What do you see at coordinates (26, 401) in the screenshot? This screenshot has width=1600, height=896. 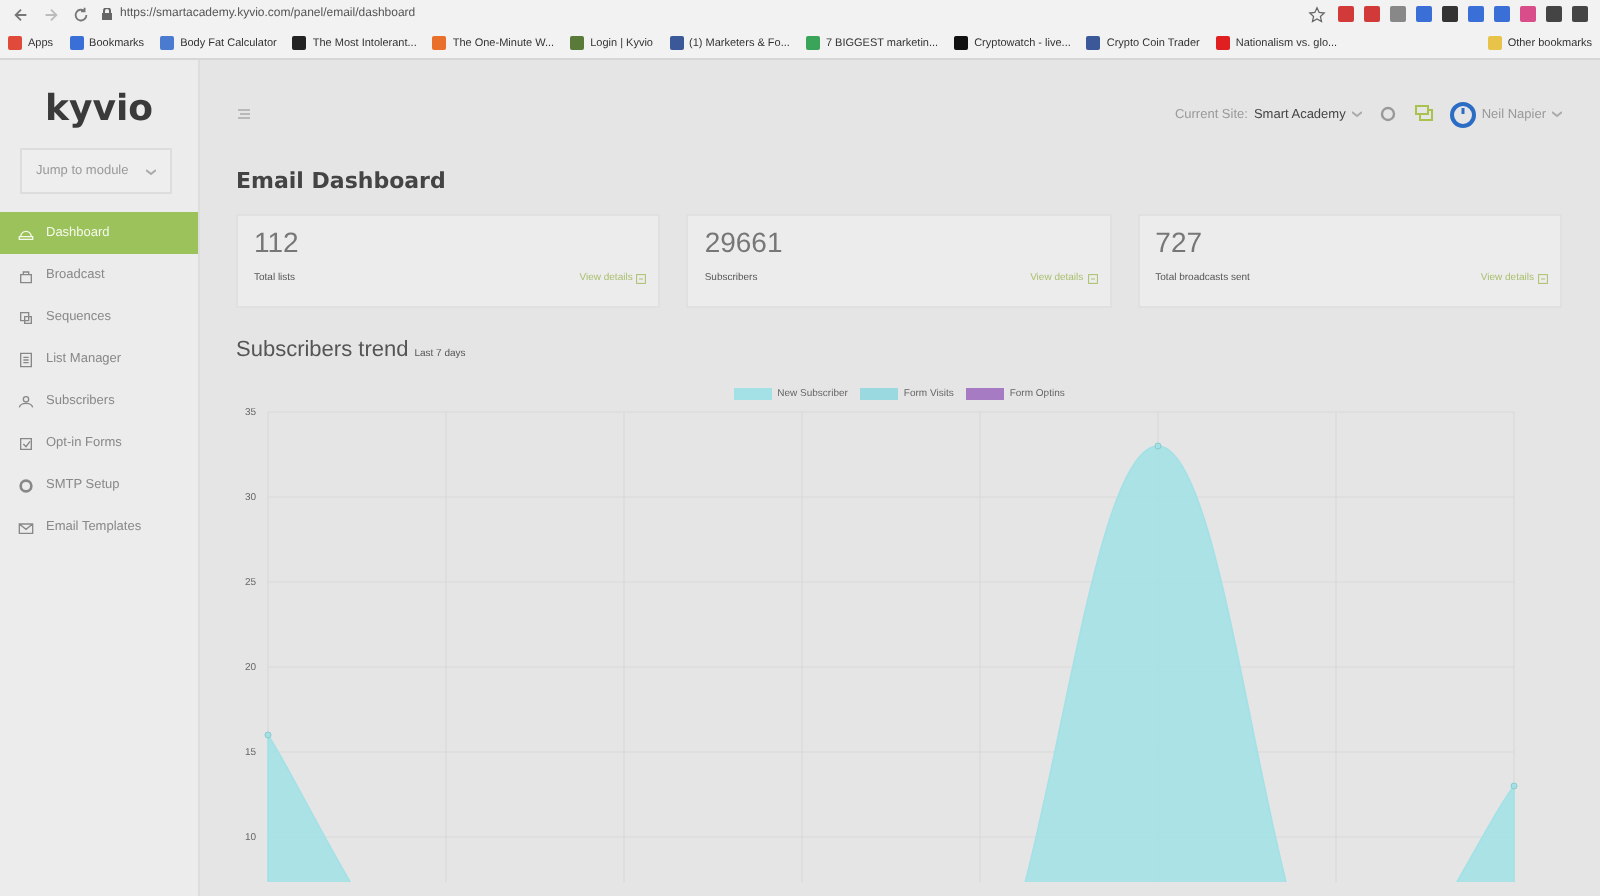 I see `user-icon` at bounding box center [26, 401].